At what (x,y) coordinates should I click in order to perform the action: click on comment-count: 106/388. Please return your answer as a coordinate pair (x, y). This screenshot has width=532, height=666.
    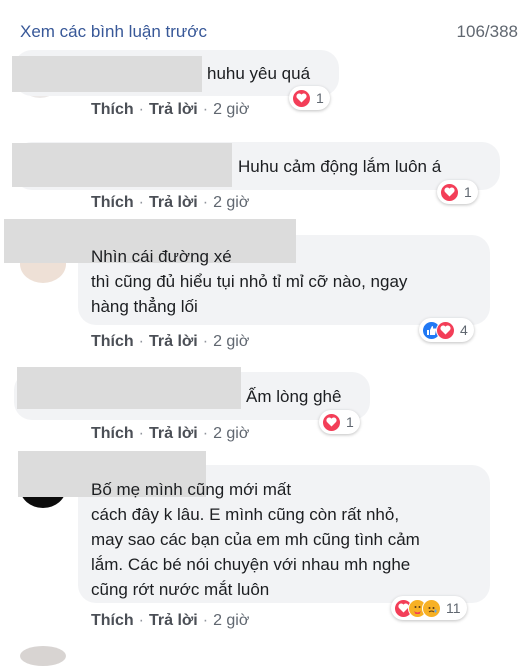
    Looking at the image, I should click on (487, 31).